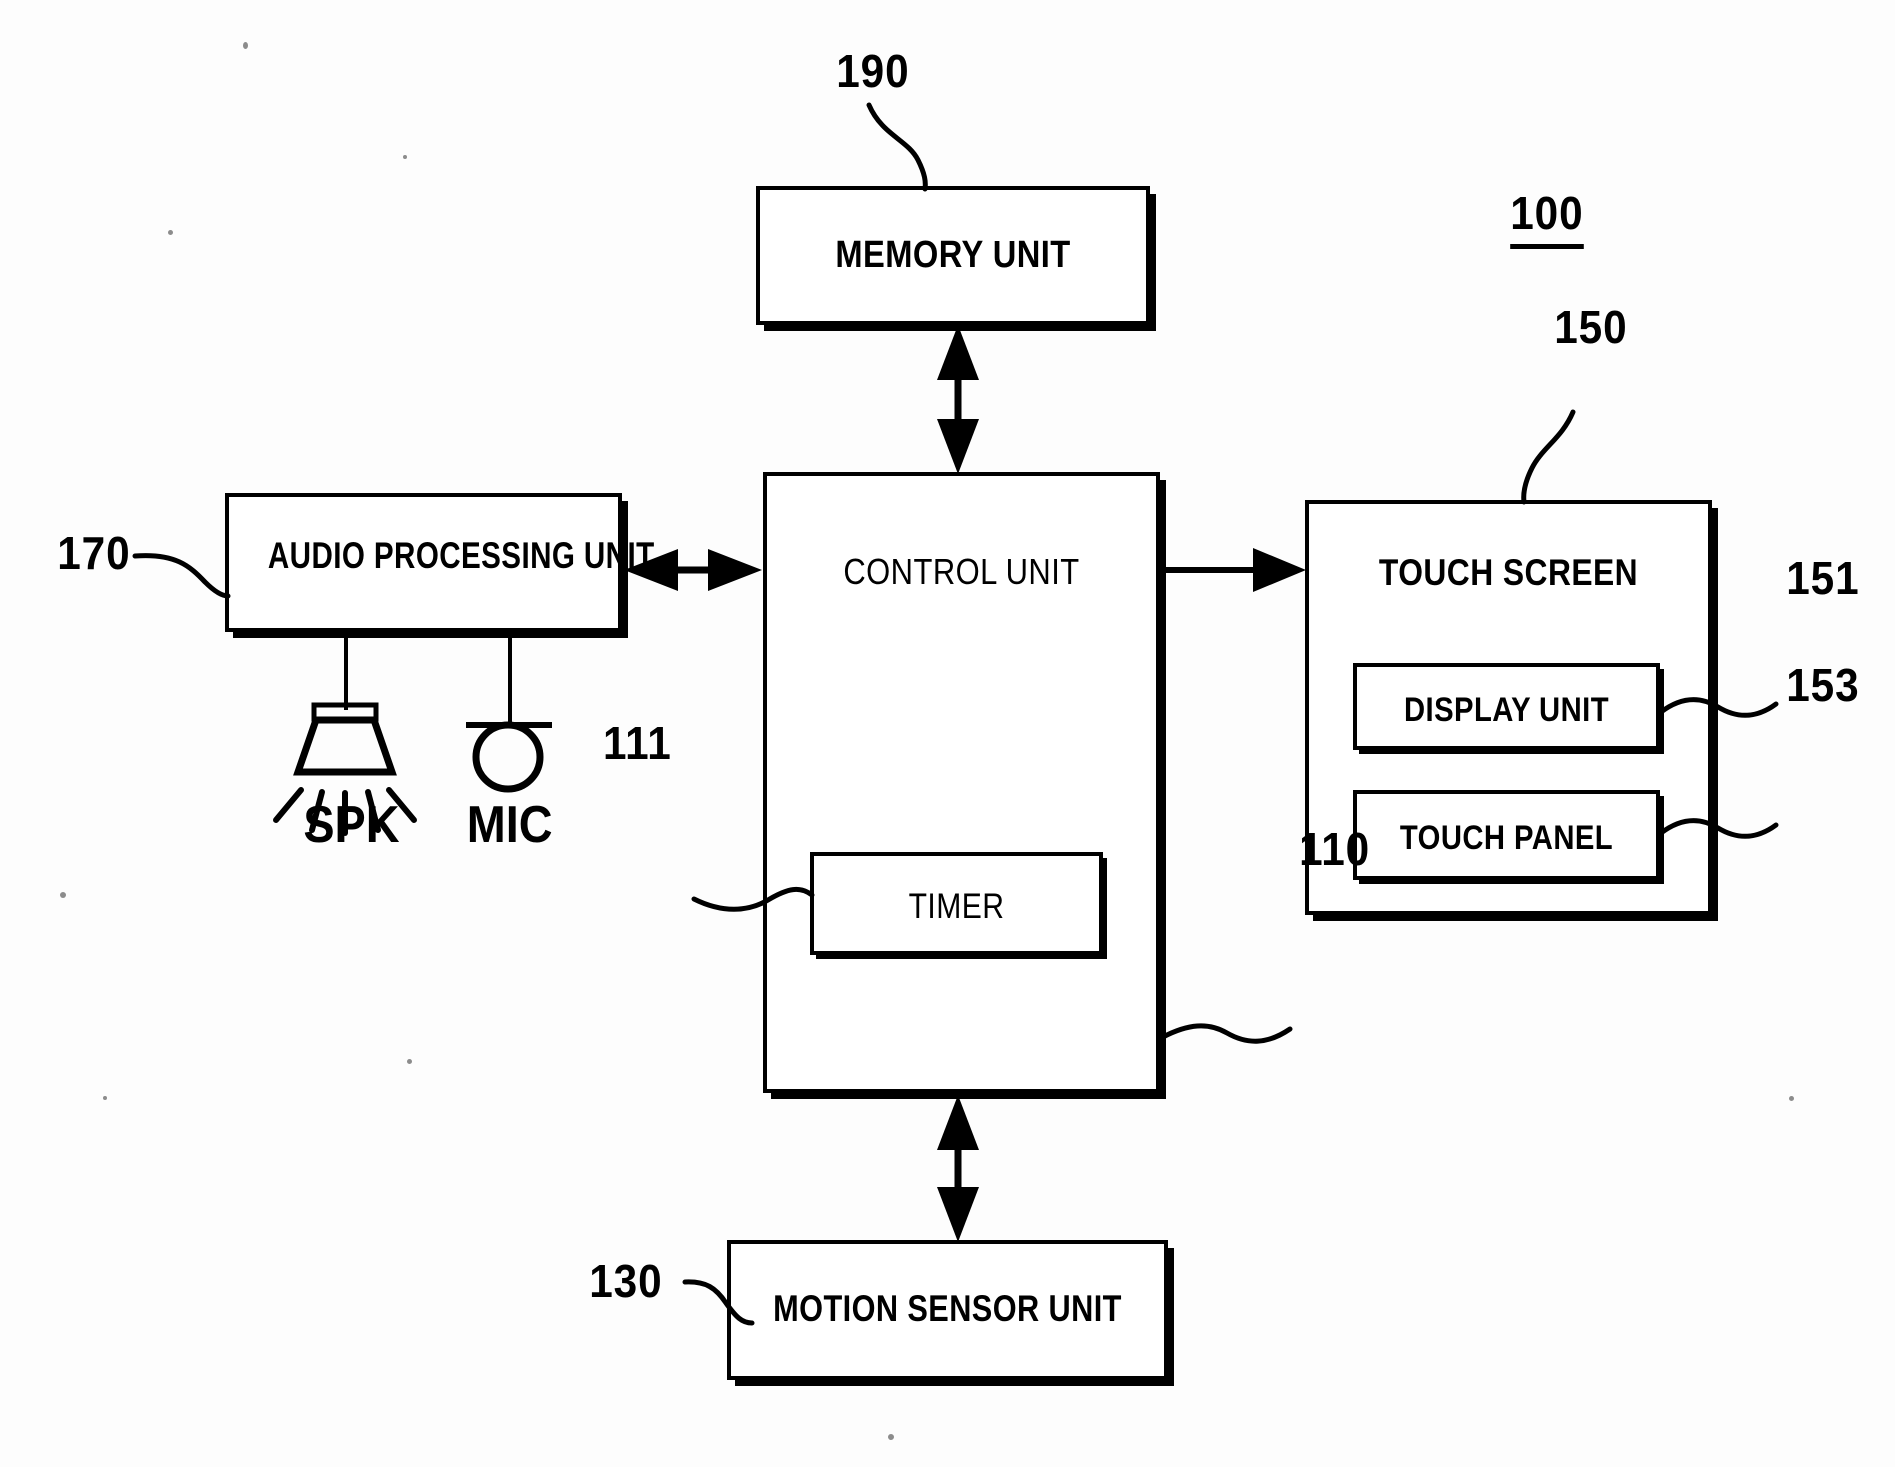  I want to click on control-motion-double-arrow, so click(958, 1168).